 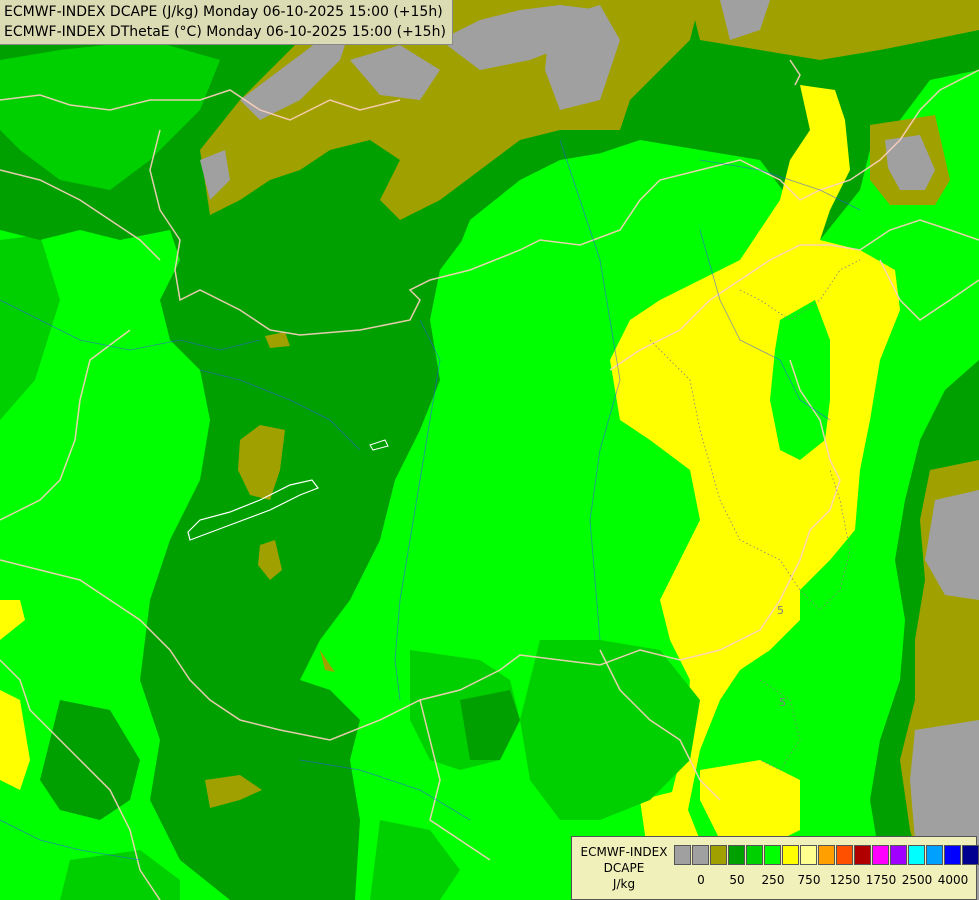 I want to click on legend-param: DCAPE, so click(x=624, y=868).